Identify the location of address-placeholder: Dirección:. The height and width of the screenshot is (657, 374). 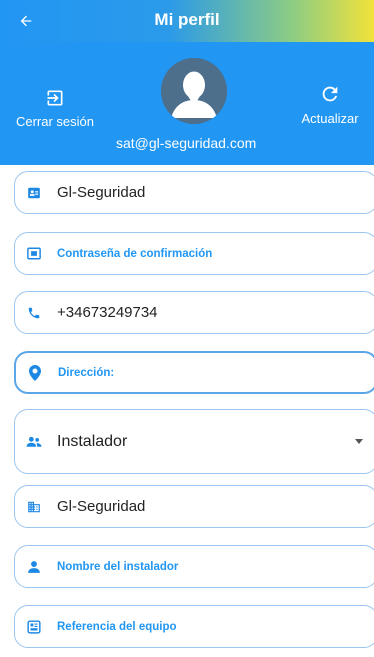
(86, 372).